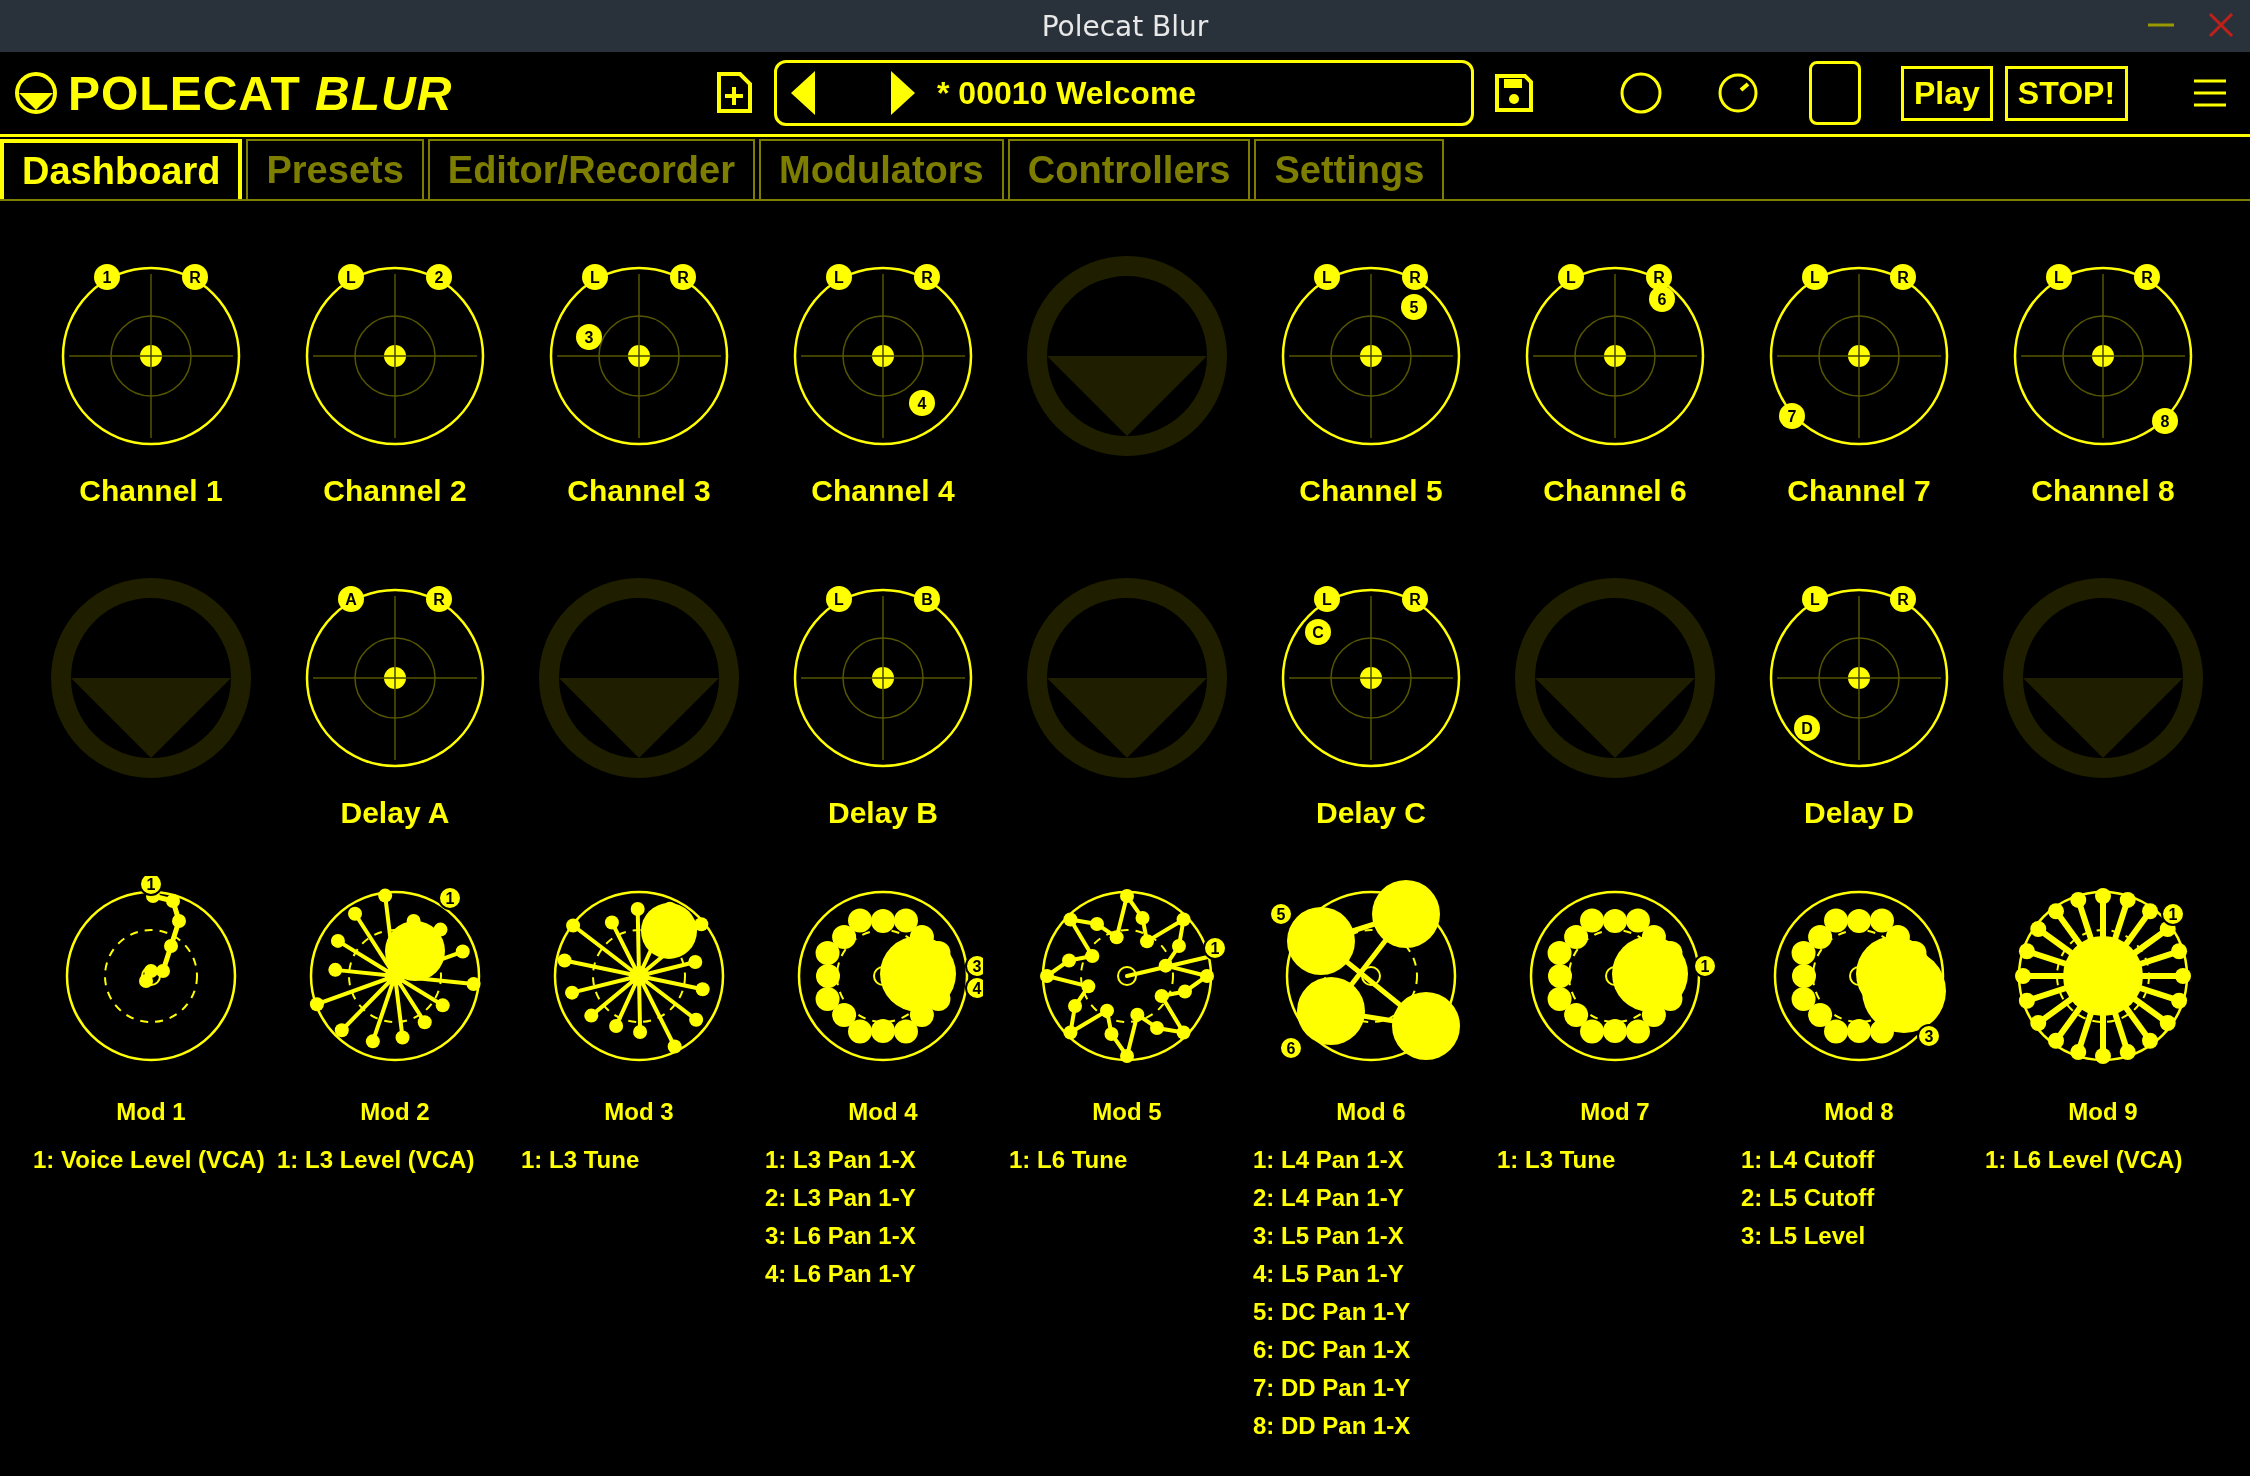  I want to click on pad-label: Delay B, so click(883, 813).